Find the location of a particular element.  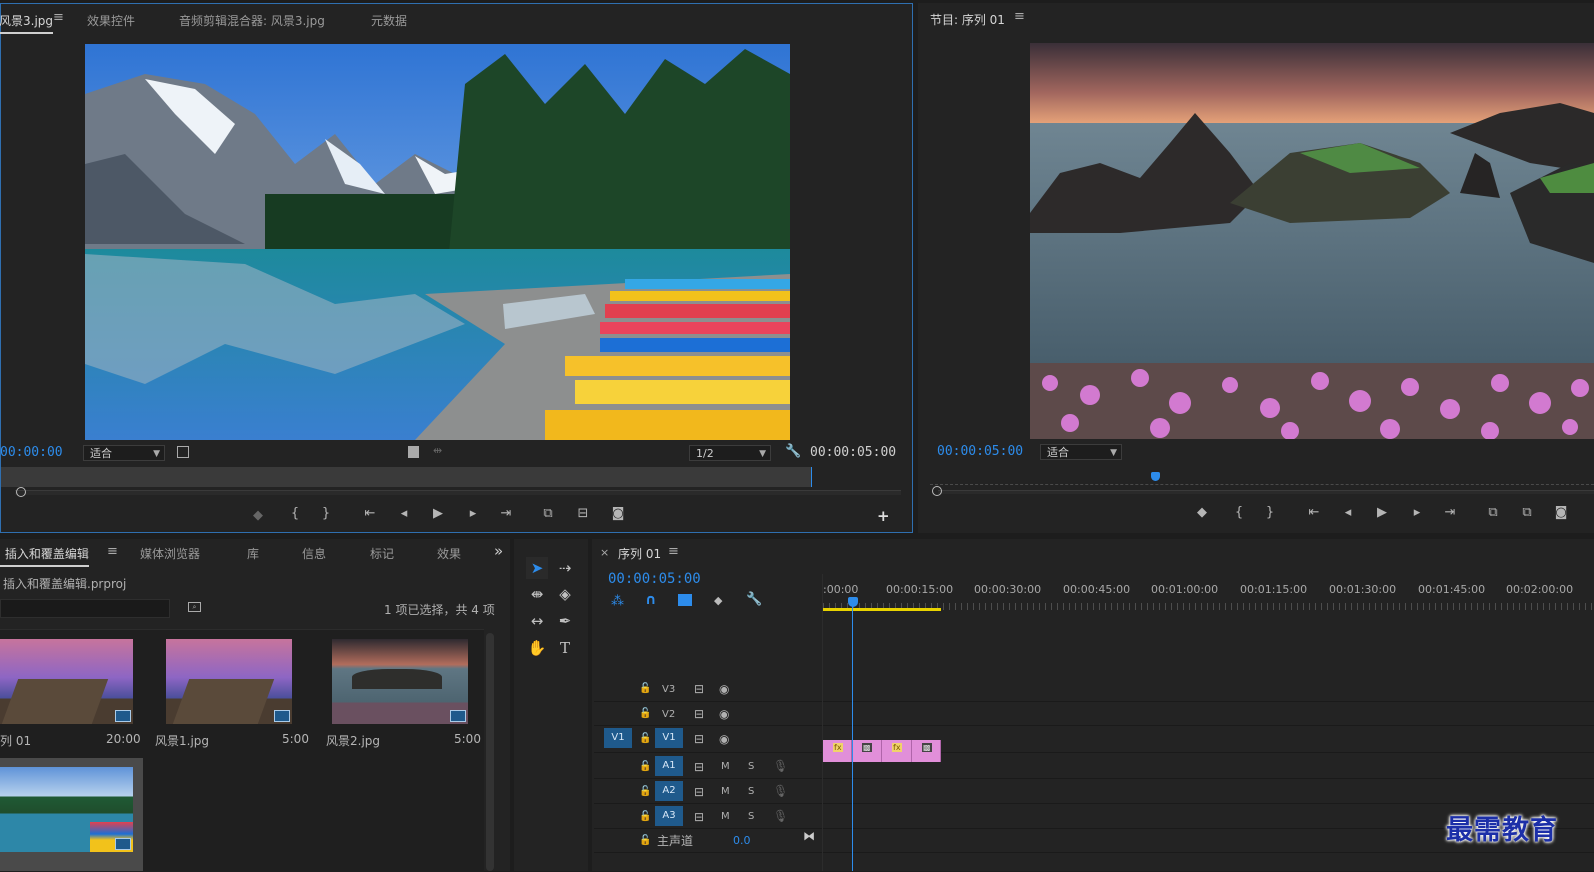

mark-in-icon: { is located at coordinates (295, 513).